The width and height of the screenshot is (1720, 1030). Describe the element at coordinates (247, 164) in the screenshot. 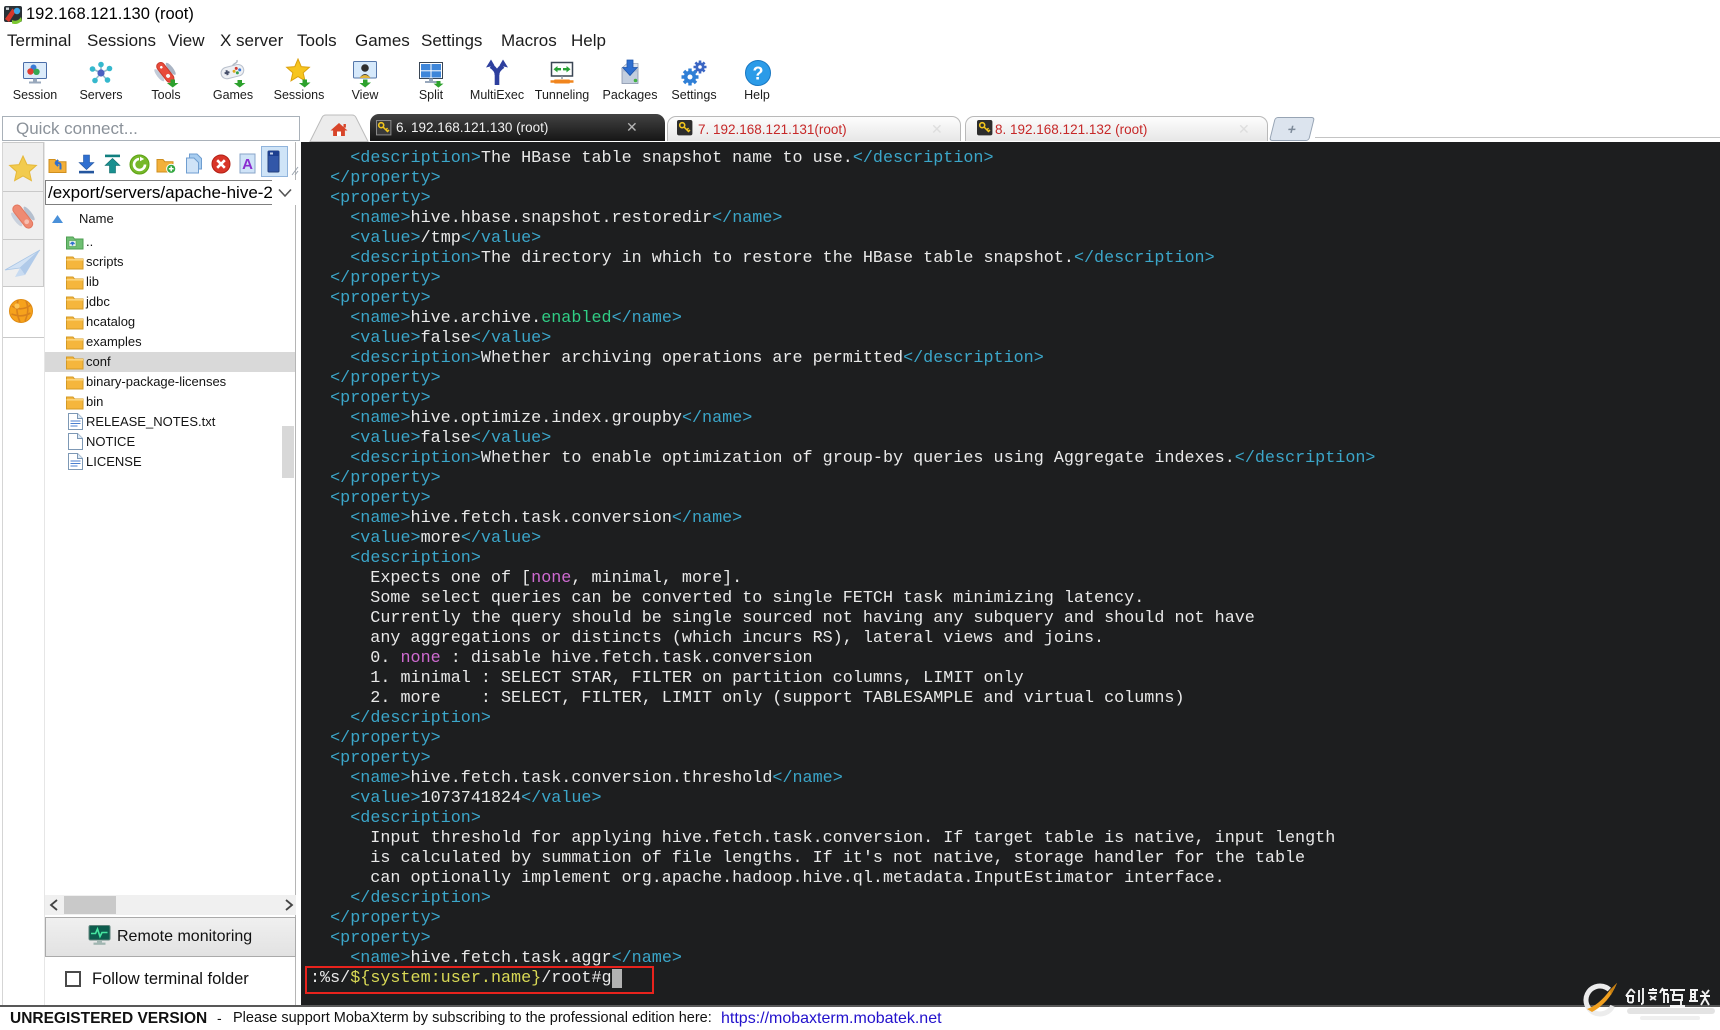

I see `svg-text: A` at that location.